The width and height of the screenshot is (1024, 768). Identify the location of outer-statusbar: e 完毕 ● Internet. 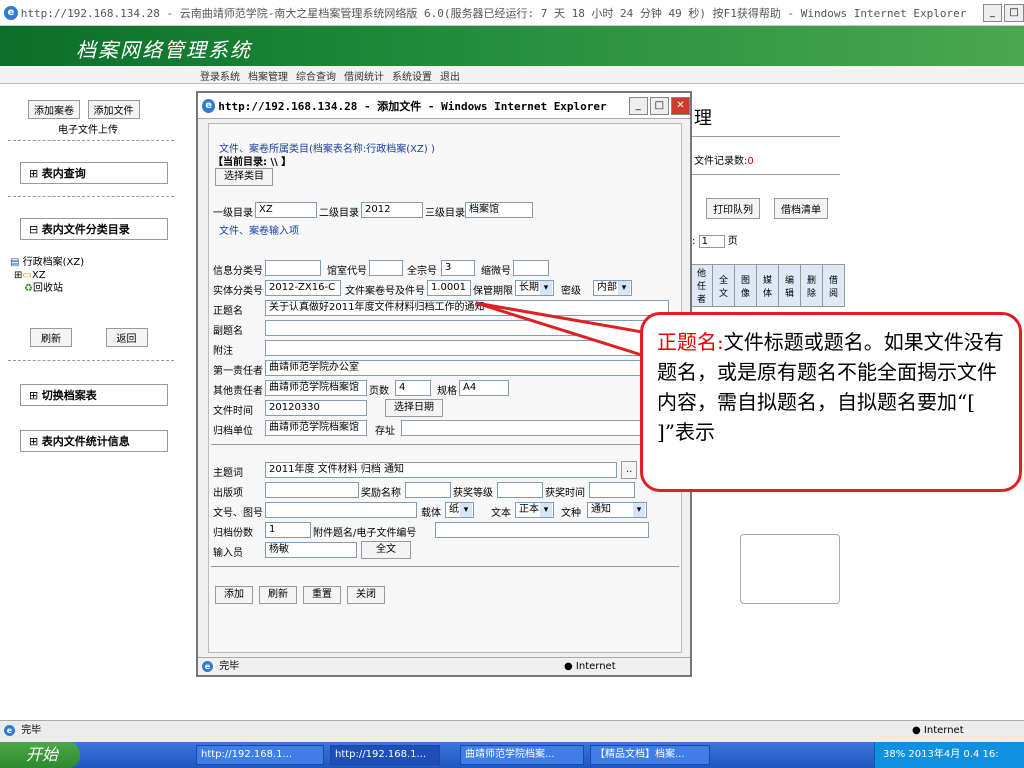
(512, 731).